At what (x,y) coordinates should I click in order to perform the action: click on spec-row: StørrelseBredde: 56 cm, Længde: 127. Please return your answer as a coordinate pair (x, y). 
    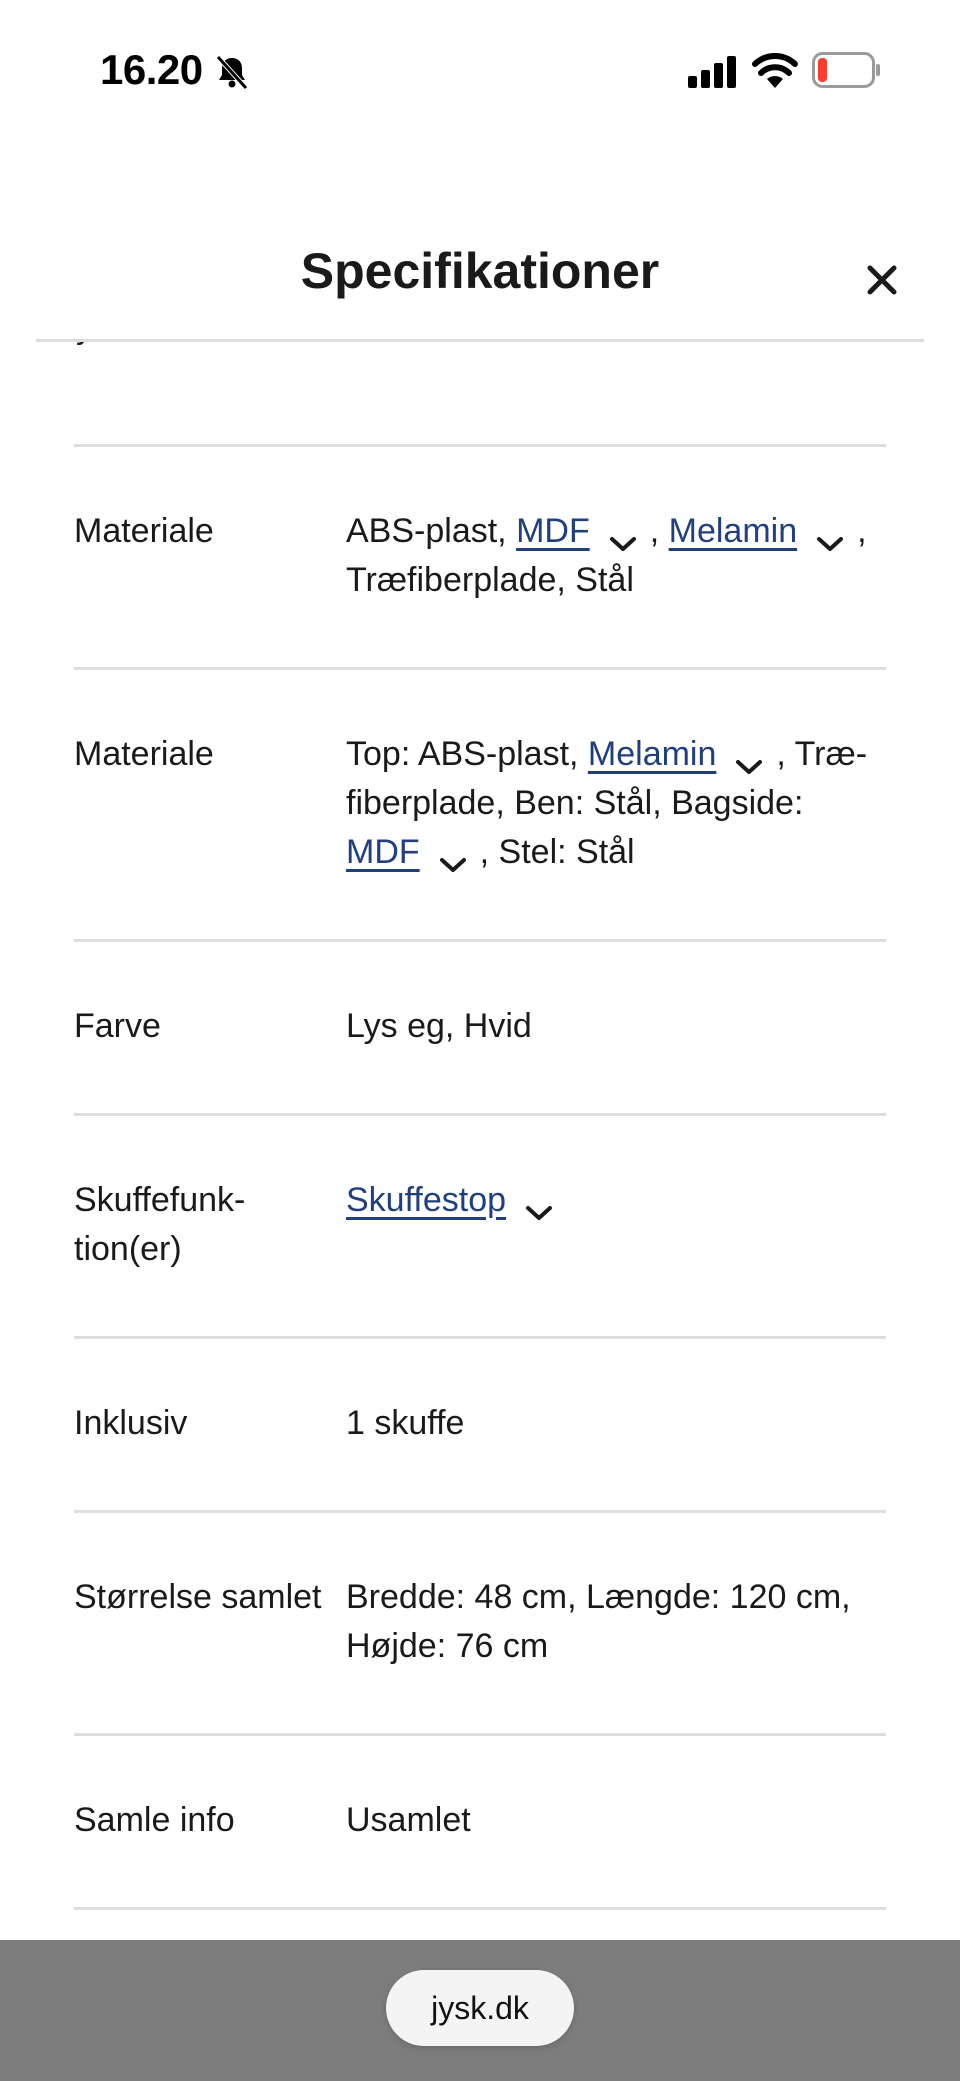
    Looking at the image, I should click on (480, 1923).